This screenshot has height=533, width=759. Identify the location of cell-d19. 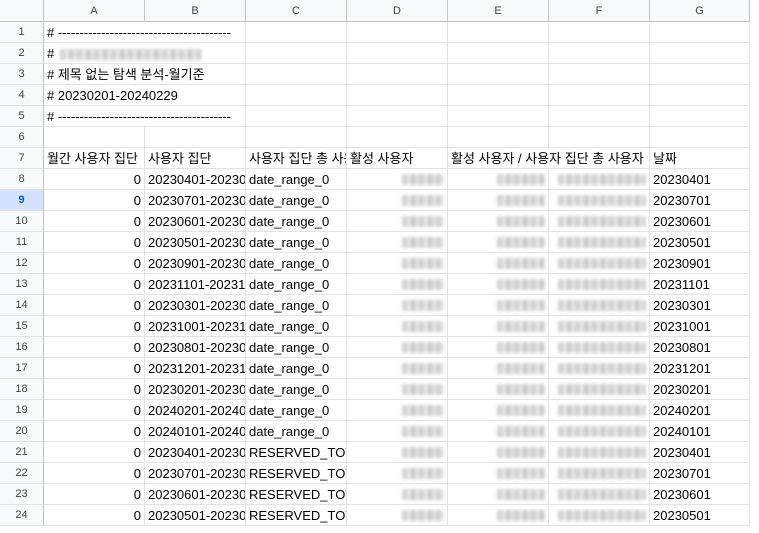
(397, 410).